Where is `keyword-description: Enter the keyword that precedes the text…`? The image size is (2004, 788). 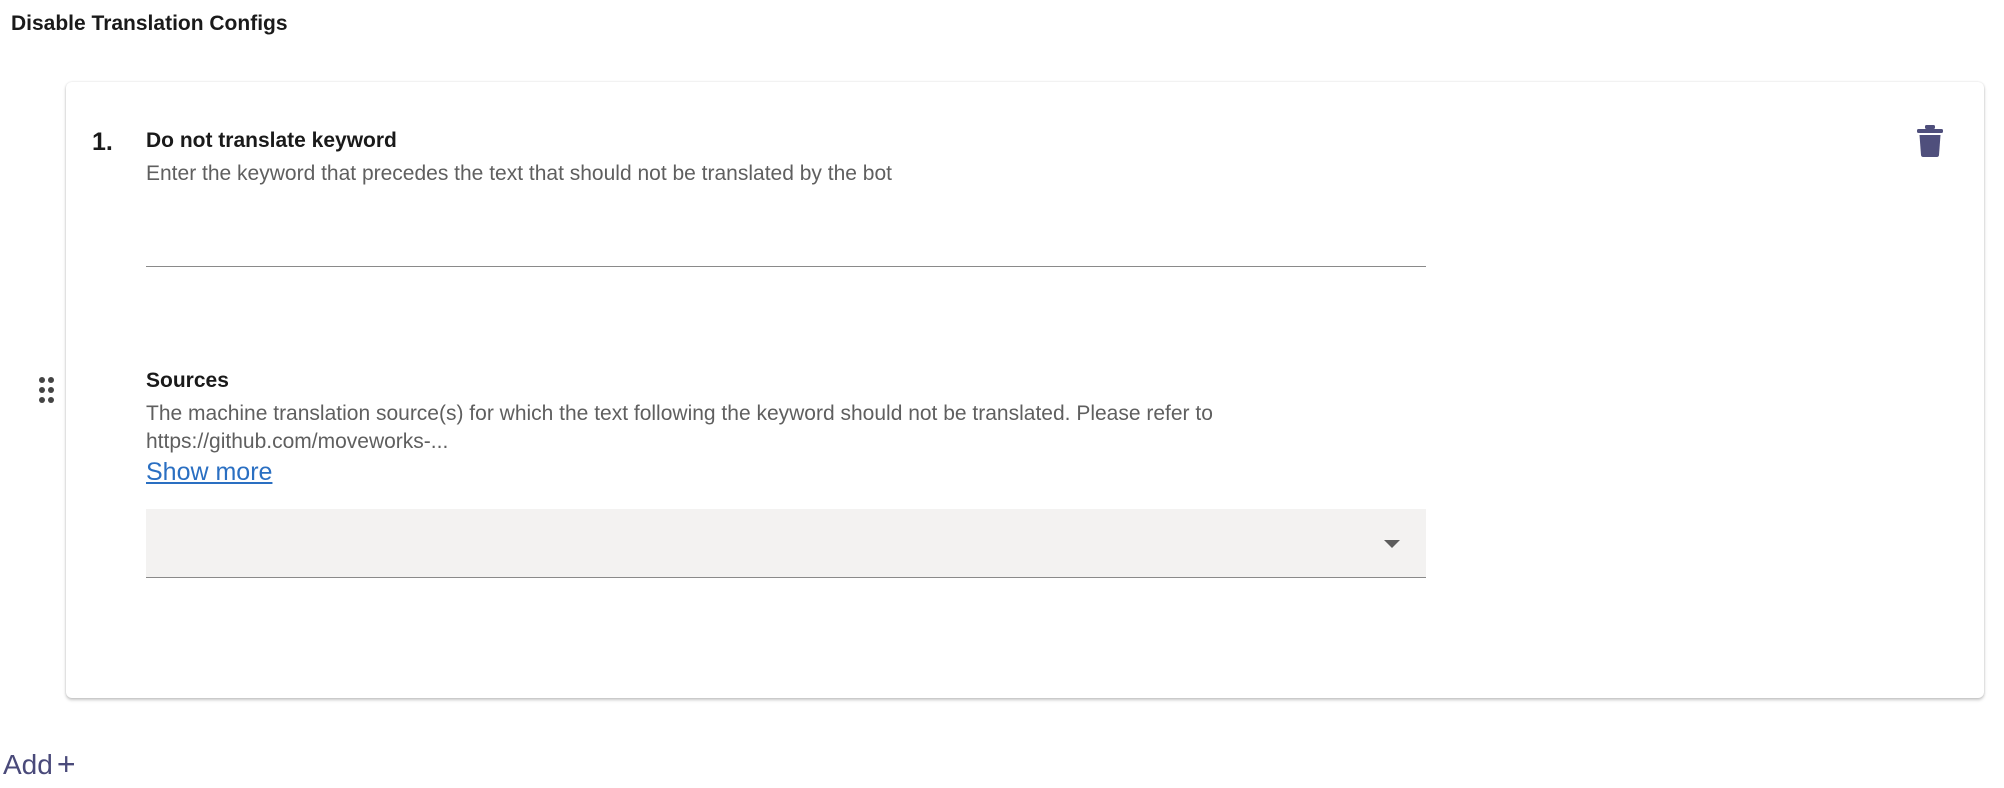
keyword-description: Enter the keyword that precedes the text… is located at coordinates (519, 173).